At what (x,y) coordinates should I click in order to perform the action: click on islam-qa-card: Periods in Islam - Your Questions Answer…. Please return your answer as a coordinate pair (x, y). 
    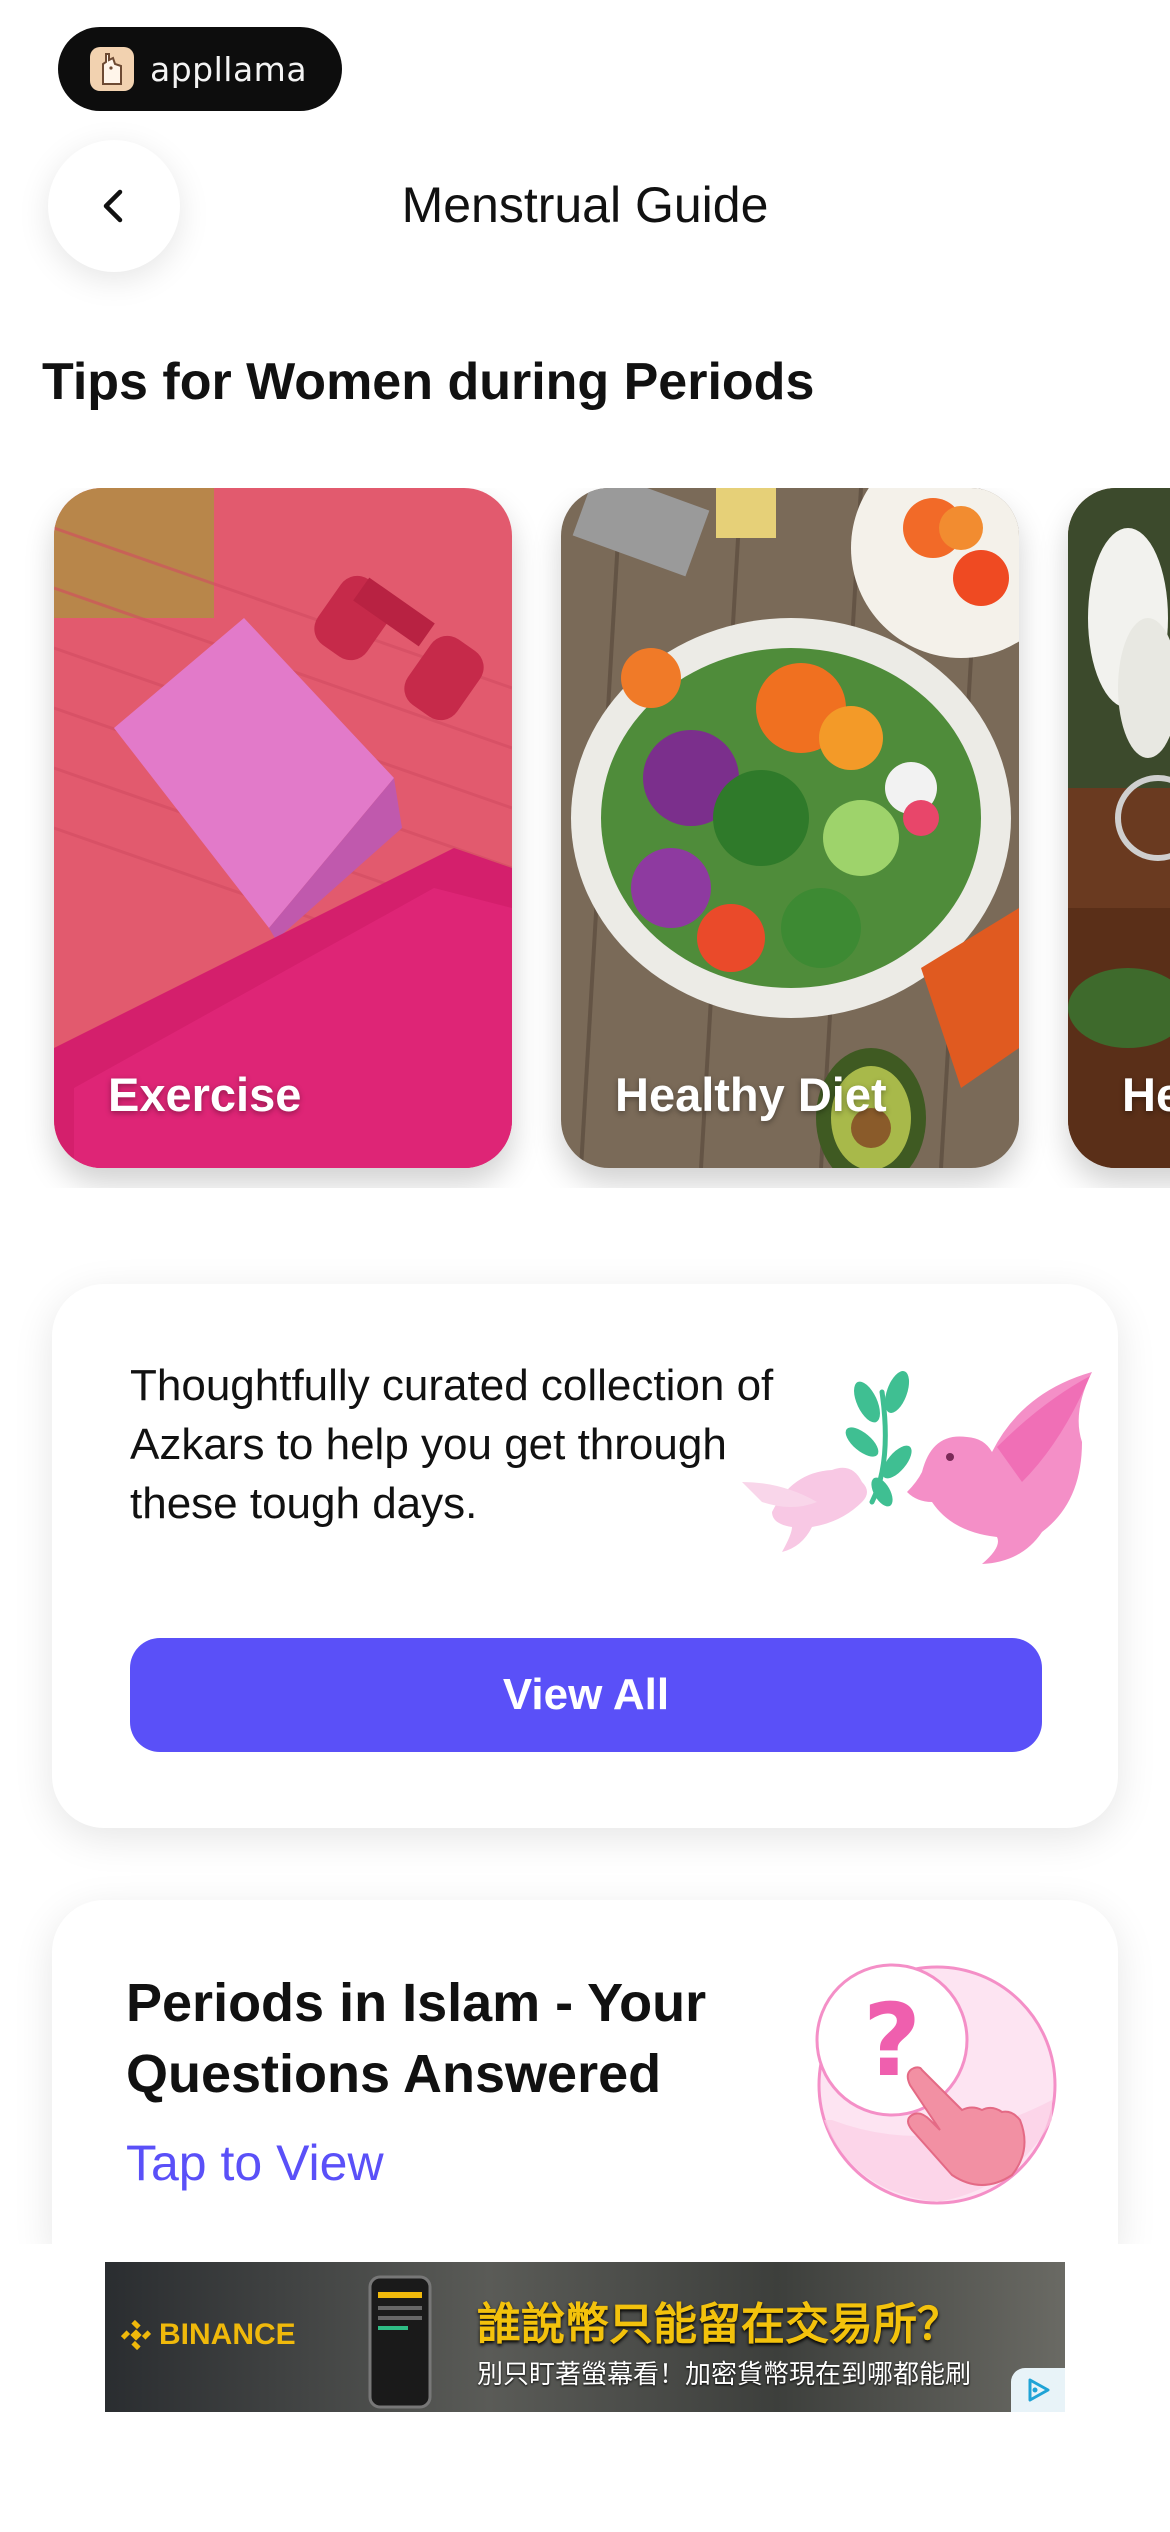
    Looking at the image, I should click on (585, 2075).